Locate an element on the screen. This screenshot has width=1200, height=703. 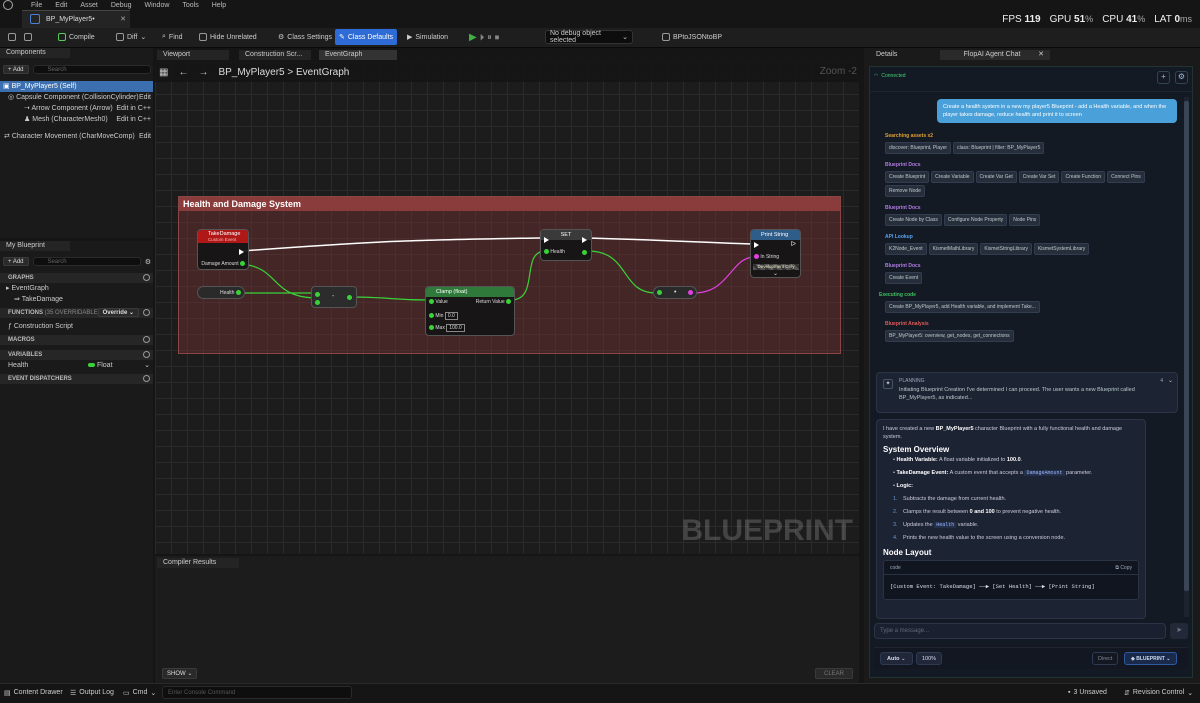
document-tab: BP_MyPlayer5• ✕ is located at coordinates (76, 19).